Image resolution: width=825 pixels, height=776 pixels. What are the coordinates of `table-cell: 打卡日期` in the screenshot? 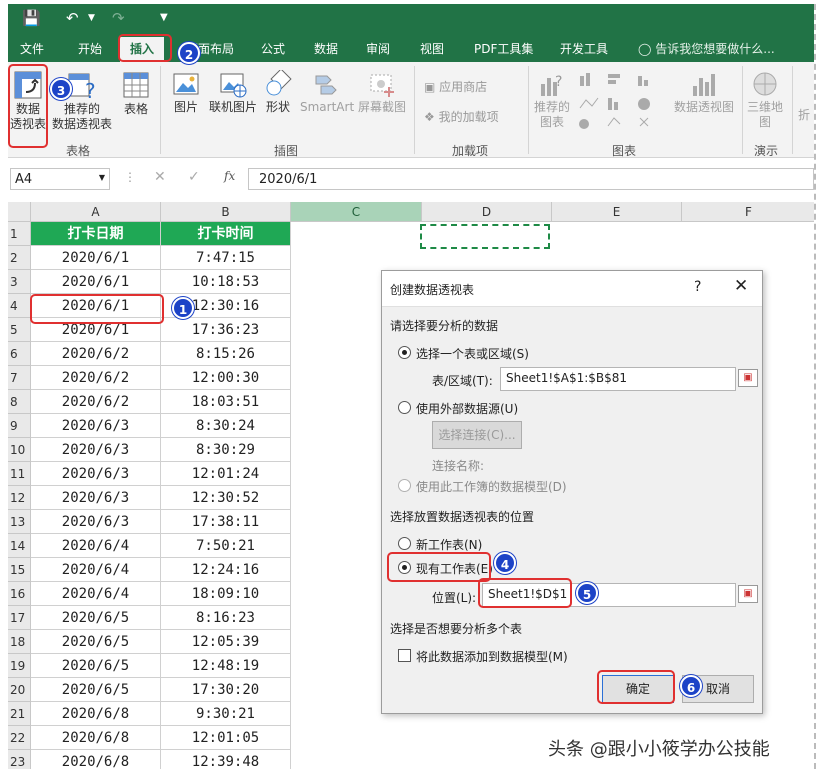 It's located at (96, 234).